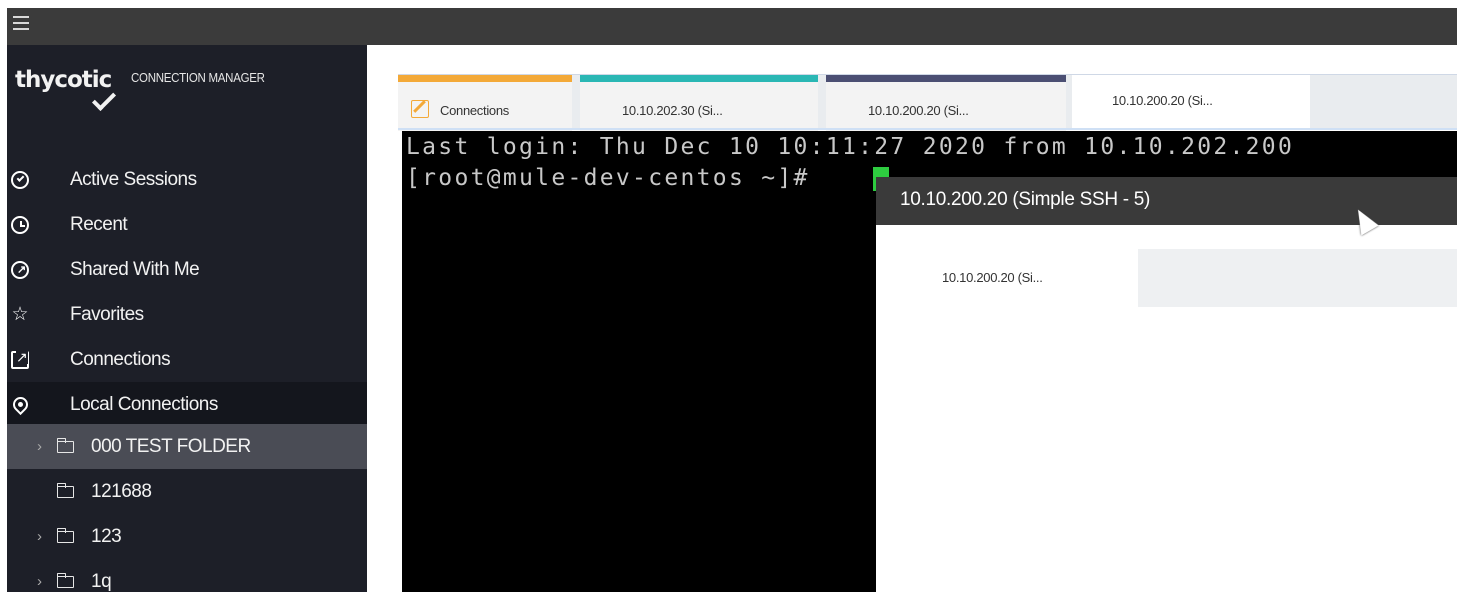  Describe the element at coordinates (144, 404) in the screenshot. I see `sidebar-item-label: Local Connections` at that location.